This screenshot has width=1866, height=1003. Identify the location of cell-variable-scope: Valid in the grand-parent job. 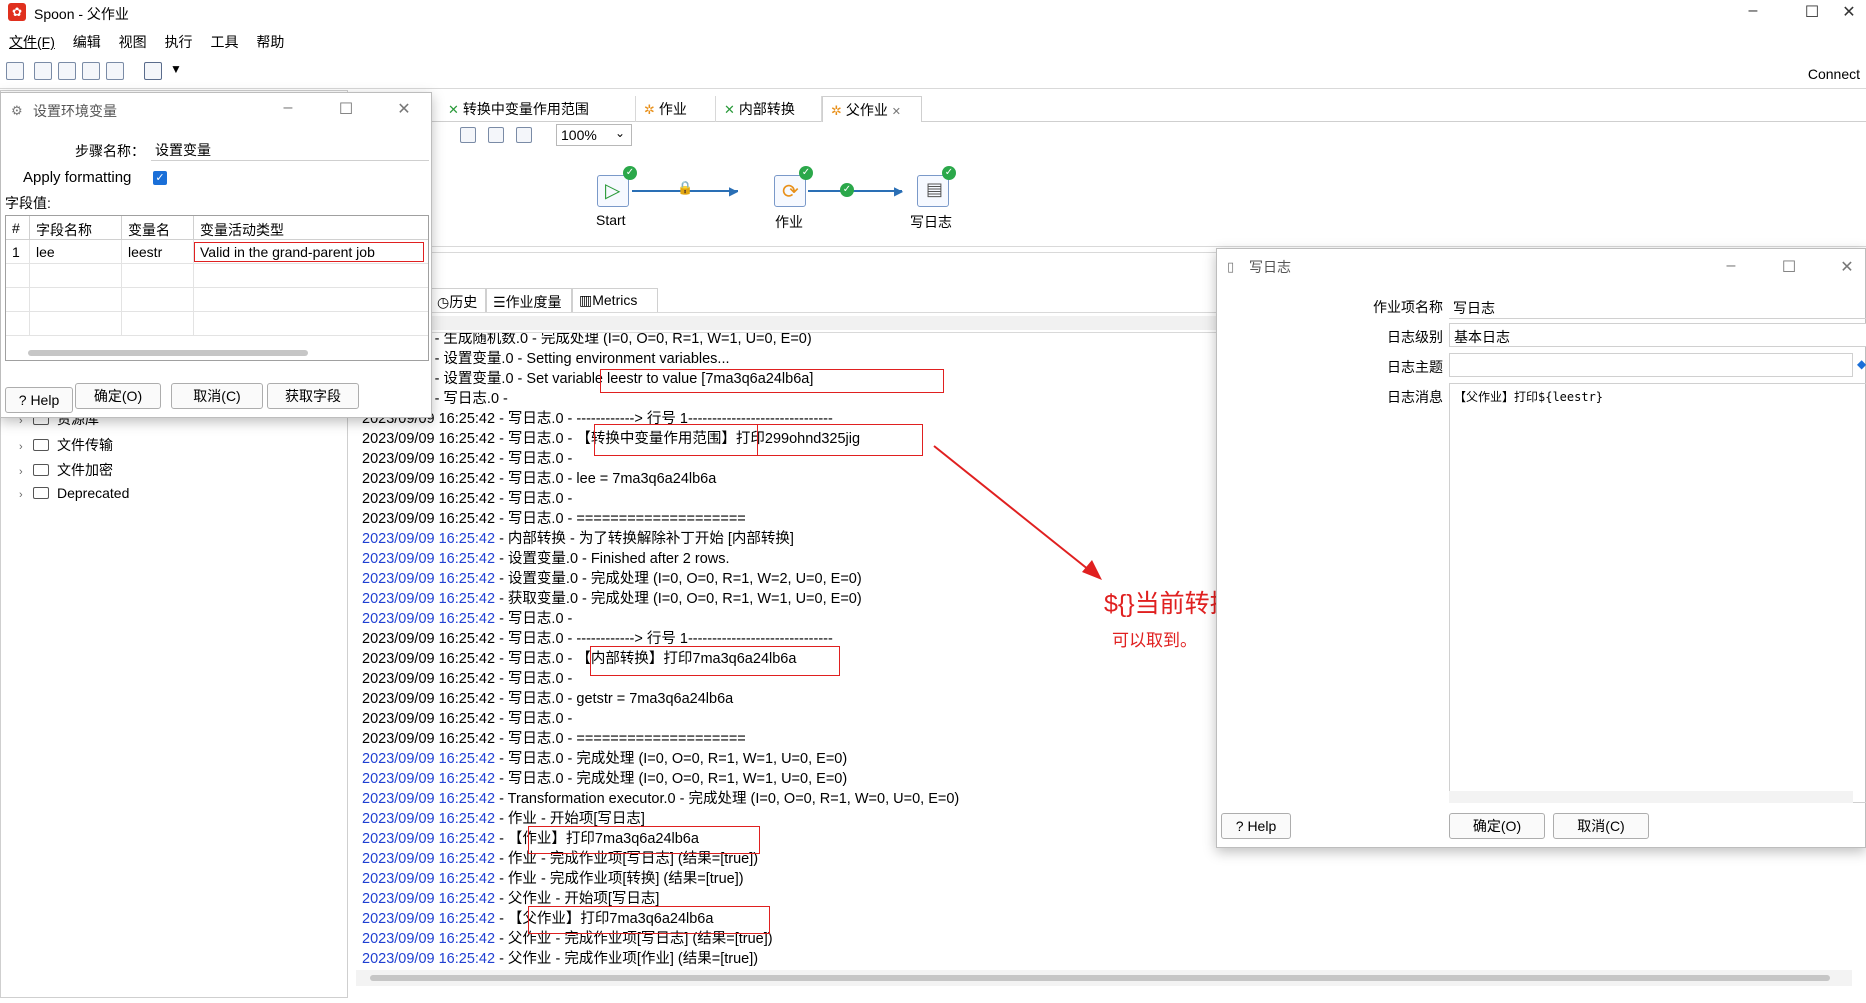
(311, 252).